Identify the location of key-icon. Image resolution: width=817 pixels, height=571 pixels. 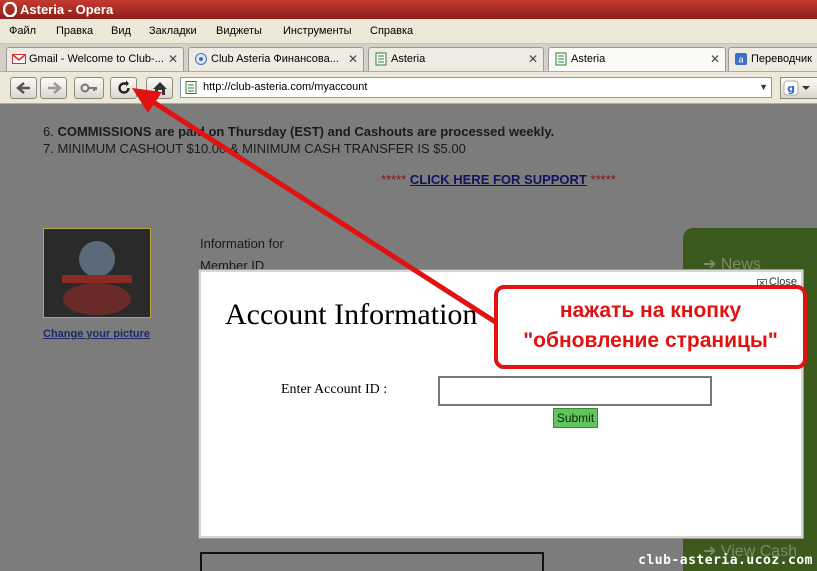
(88, 88).